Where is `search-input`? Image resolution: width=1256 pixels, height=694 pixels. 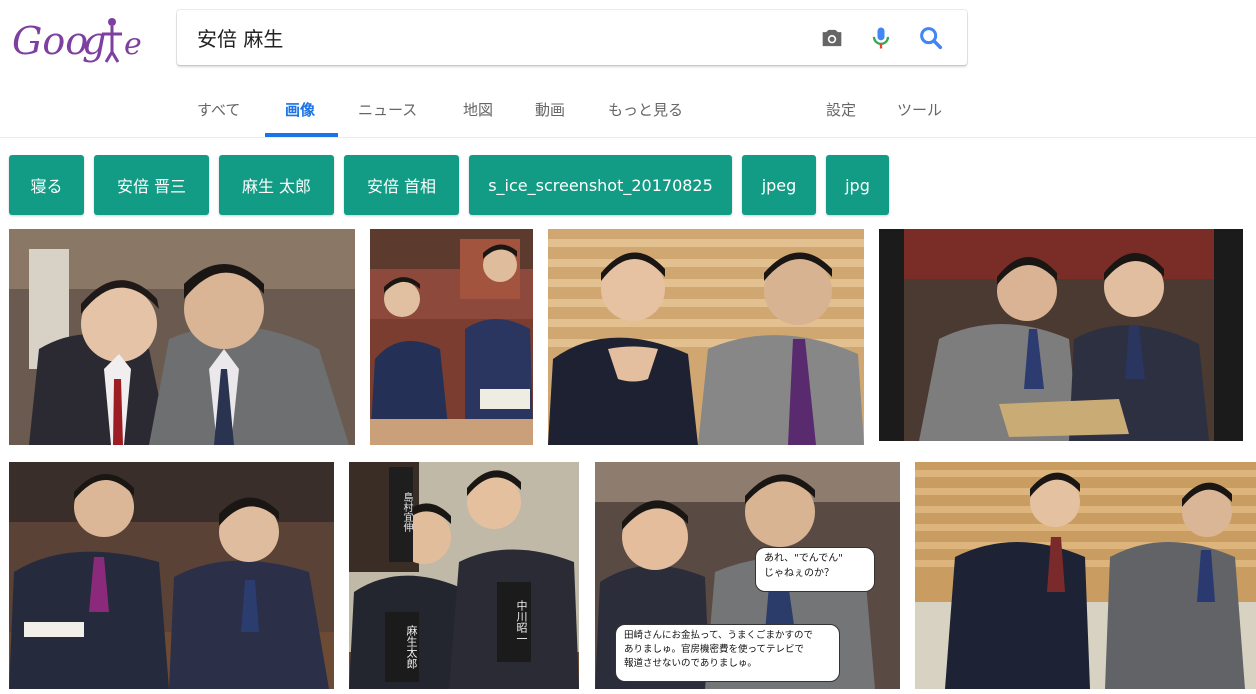
search-input is located at coordinates (497, 37).